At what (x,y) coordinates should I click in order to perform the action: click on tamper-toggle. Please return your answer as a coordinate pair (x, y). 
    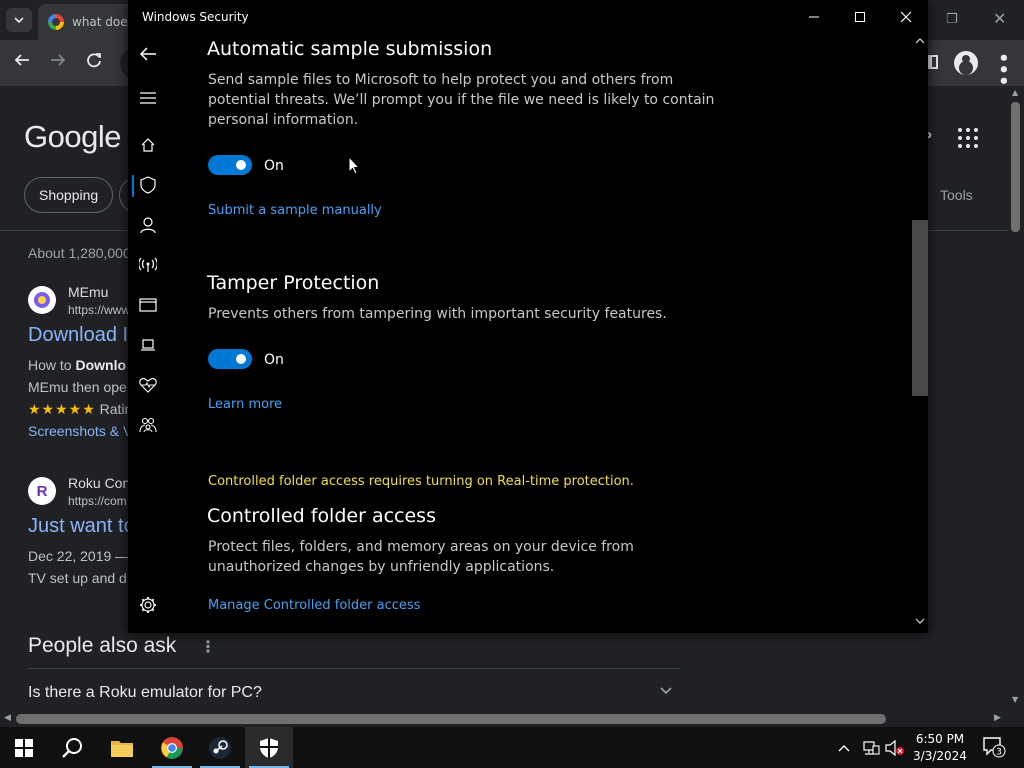
    Looking at the image, I should click on (230, 359).